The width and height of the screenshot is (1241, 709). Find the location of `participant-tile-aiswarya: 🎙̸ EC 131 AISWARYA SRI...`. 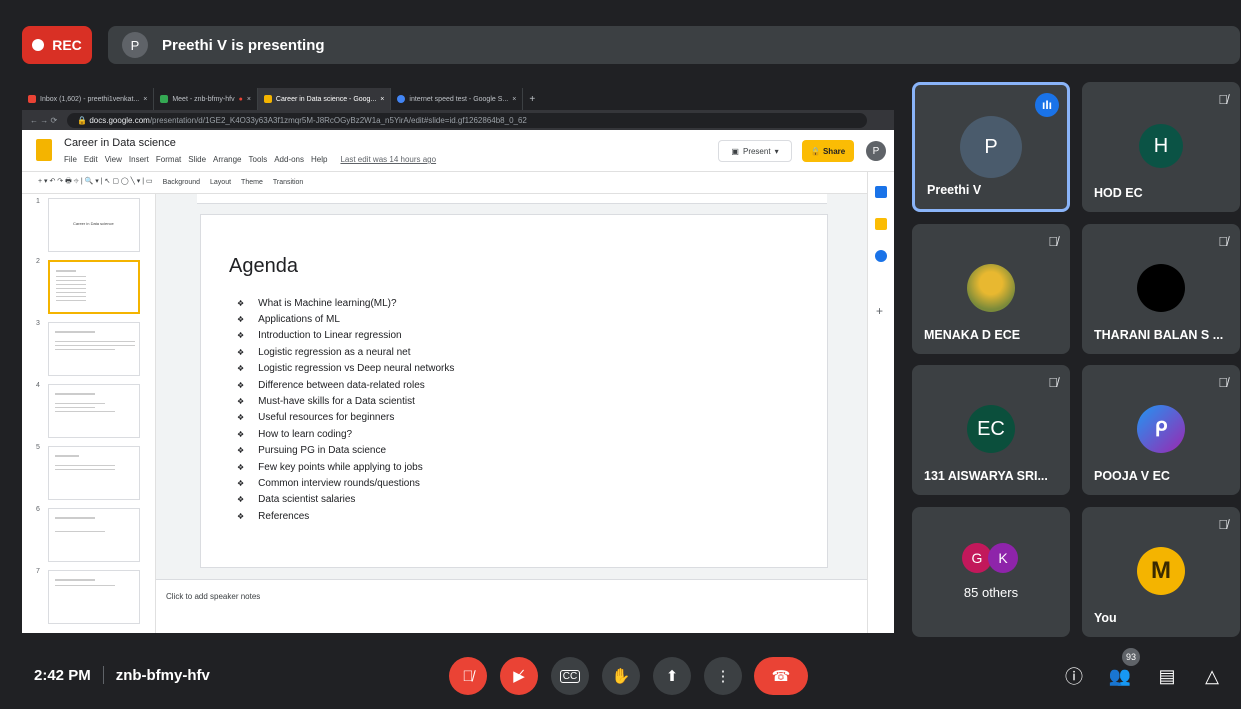

participant-tile-aiswarya: 🎙̸ EC 131 AISWARYA SRI... is located at coordinates (991, 430).